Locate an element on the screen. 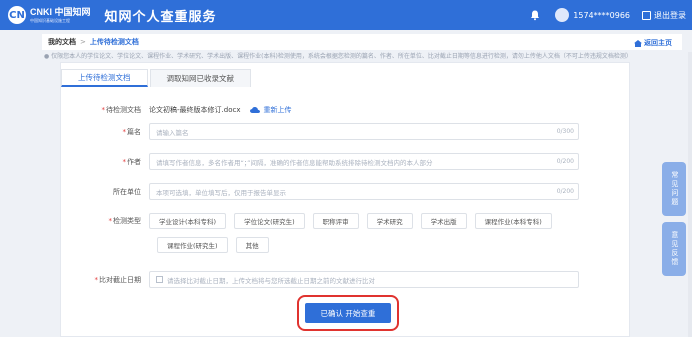  tab-bar: 上传待检测文档 调取知网已收录文献 is located at coordinates (157, 78).